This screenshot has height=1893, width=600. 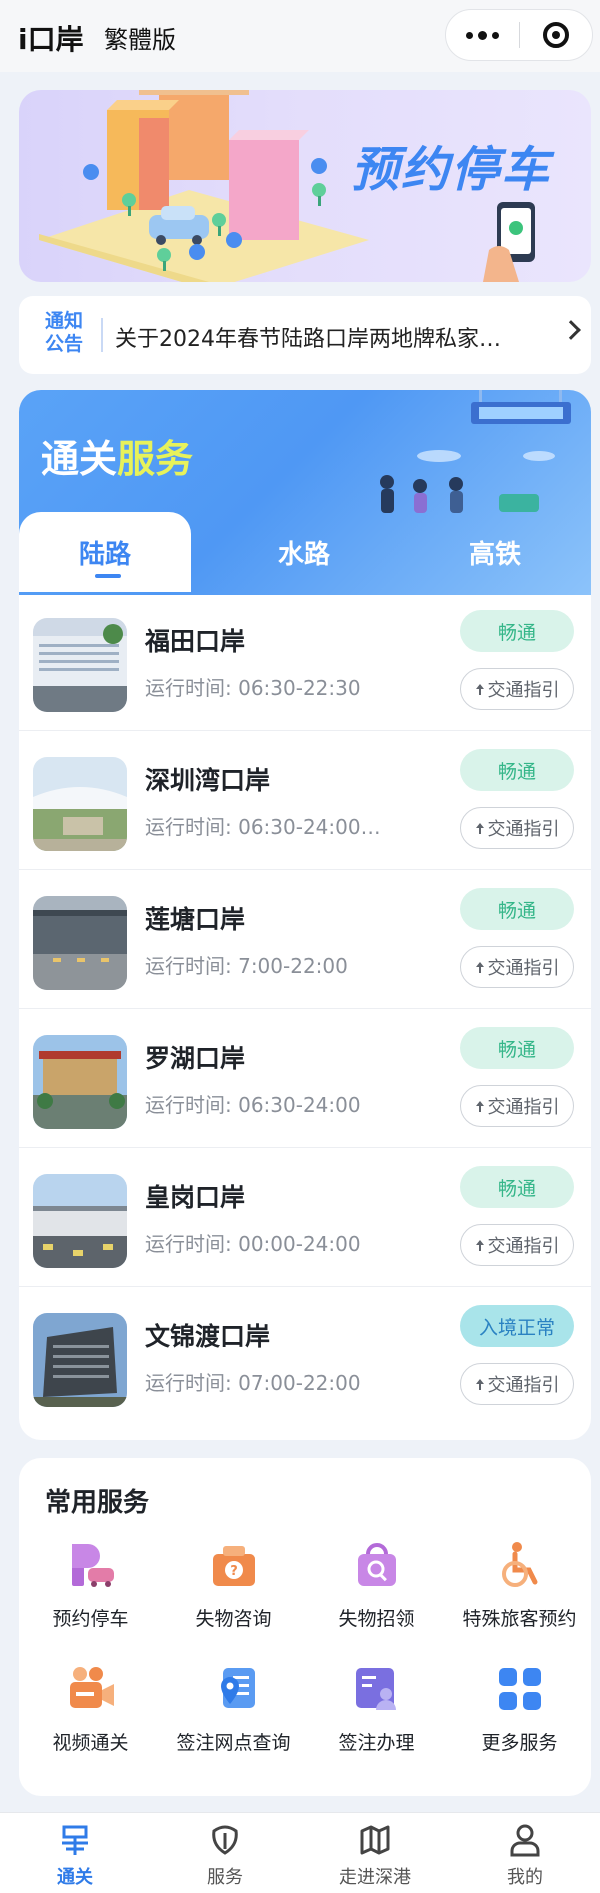 What do you see at coordinates (233, 1743) in the screenshot?
I see `service-label: 签注网点查询` at bounding box center [233, 1743].